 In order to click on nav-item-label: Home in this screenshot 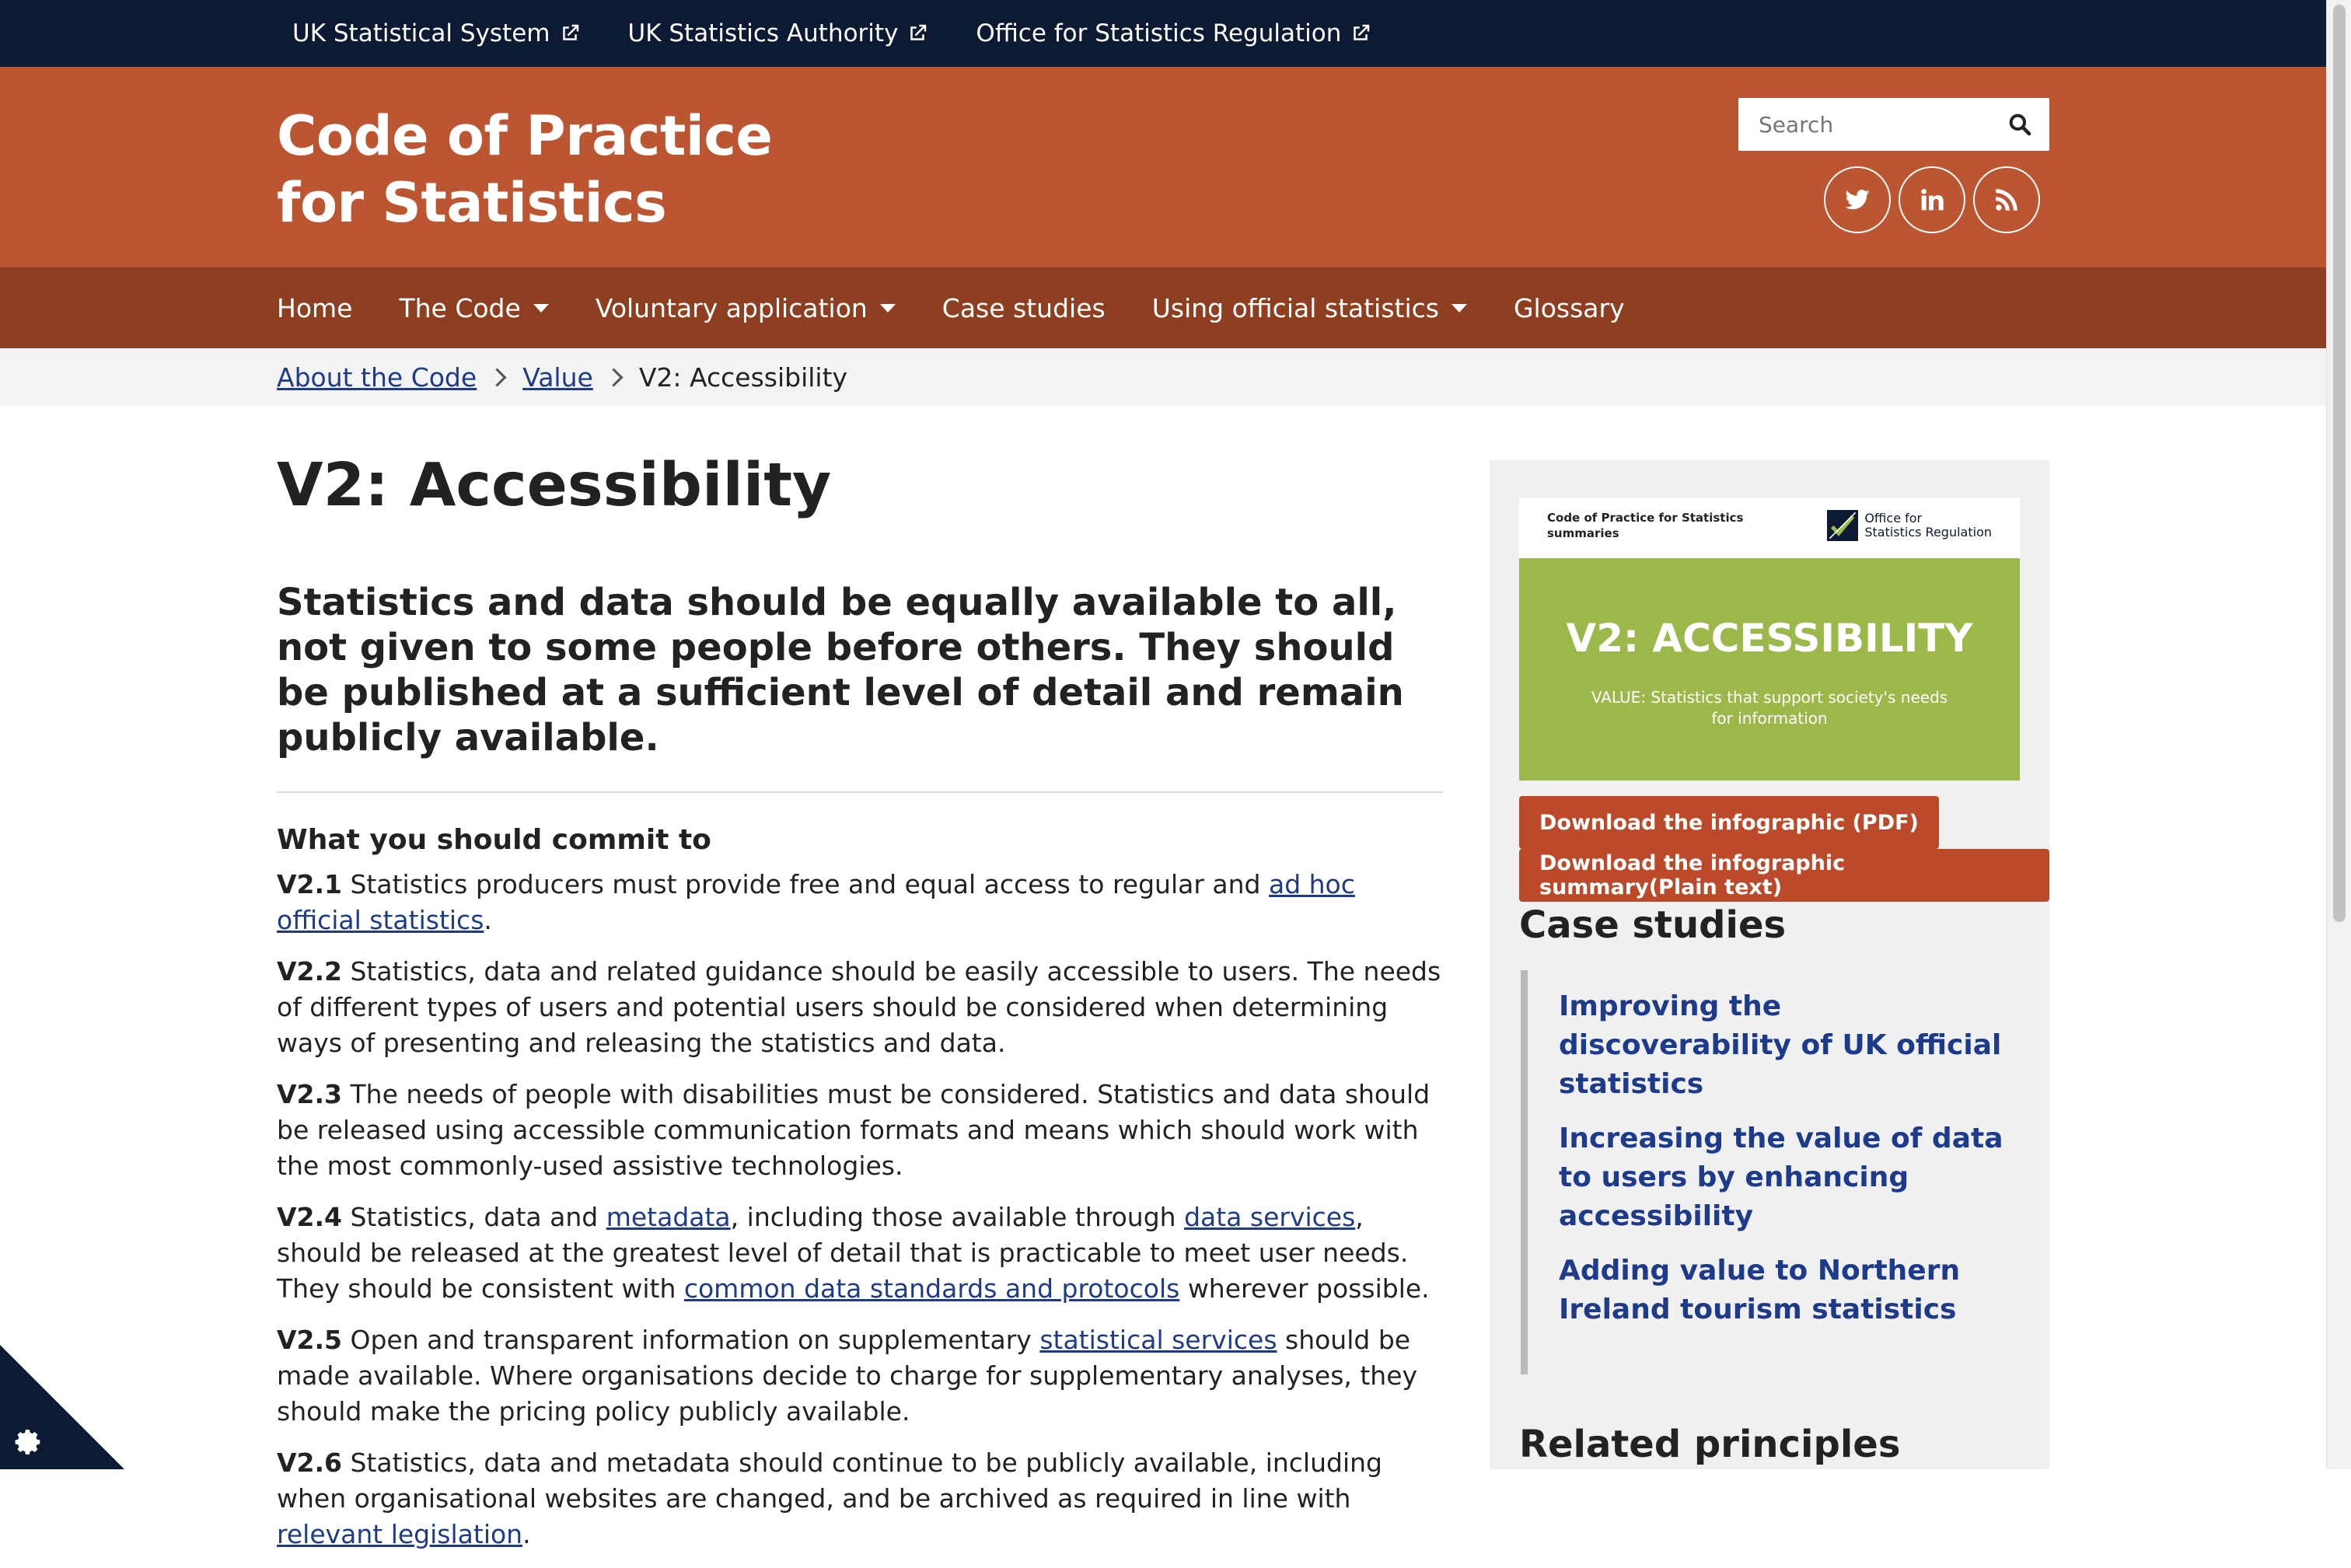, I will do `click(315, 307)`.